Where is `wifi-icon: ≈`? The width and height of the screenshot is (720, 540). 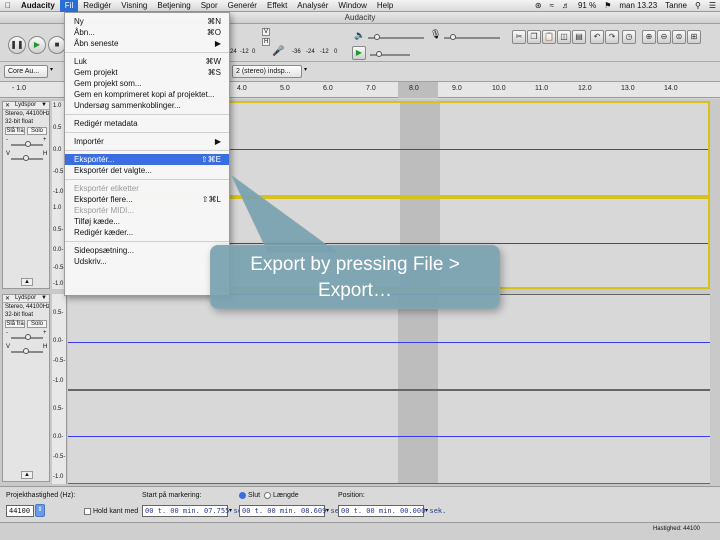 wifi-icon: ≈ is located at coordinates (552, 5).